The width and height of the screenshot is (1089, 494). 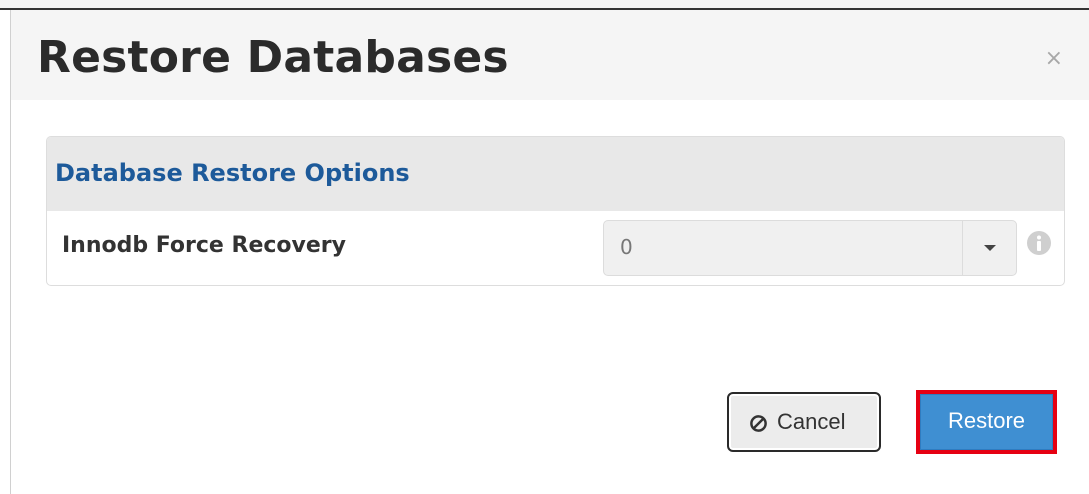 What do you see at coordinates (544, 5) in the screenshot?
I see `background-strip` at bounding box center [544, 5].